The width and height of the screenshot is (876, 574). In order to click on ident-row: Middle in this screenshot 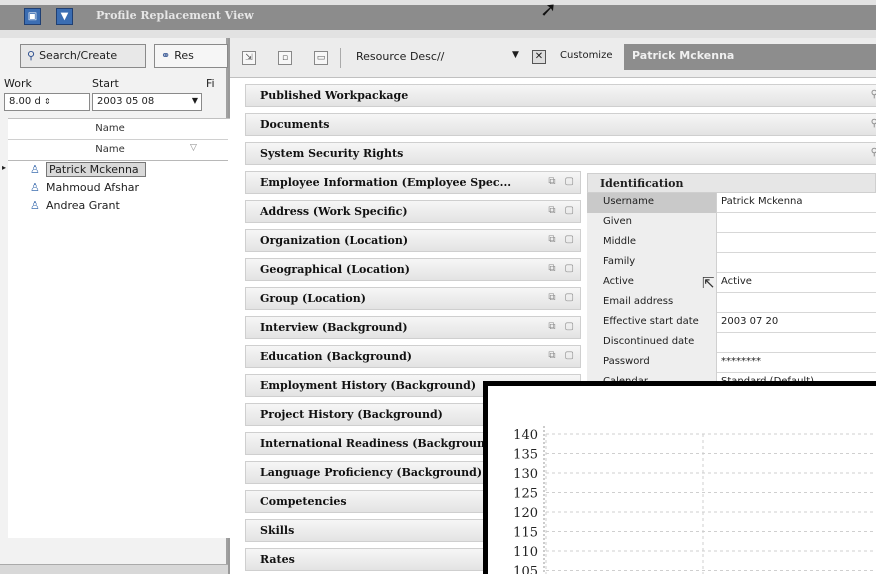, I will do `click(731, 243)`.